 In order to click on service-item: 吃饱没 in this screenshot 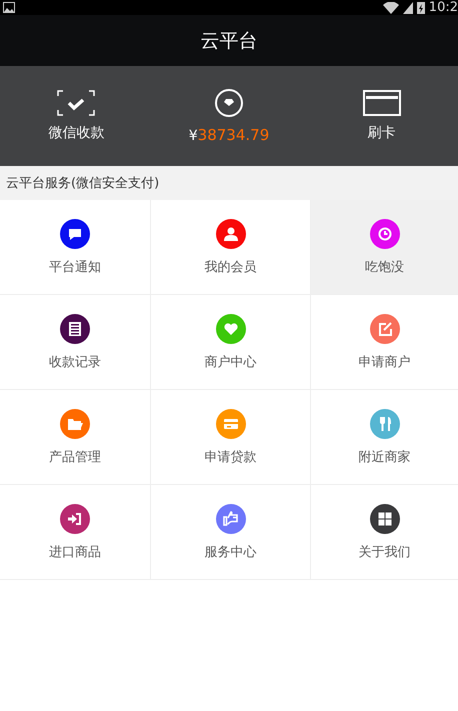, I will do `click(384, 247)`.